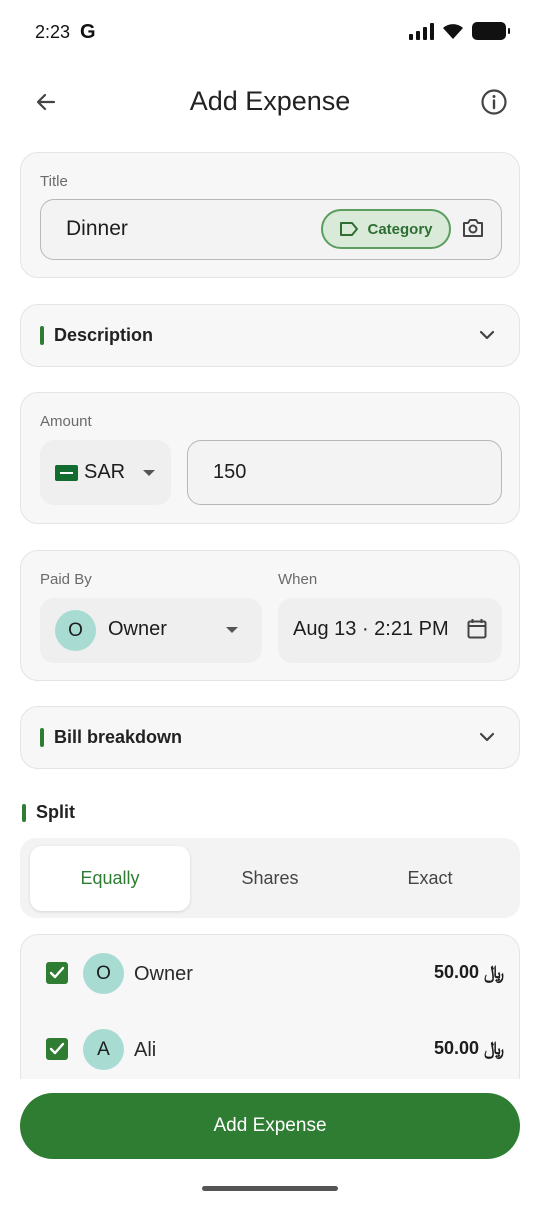  I want to click on battery-icon, so click(491, 31).